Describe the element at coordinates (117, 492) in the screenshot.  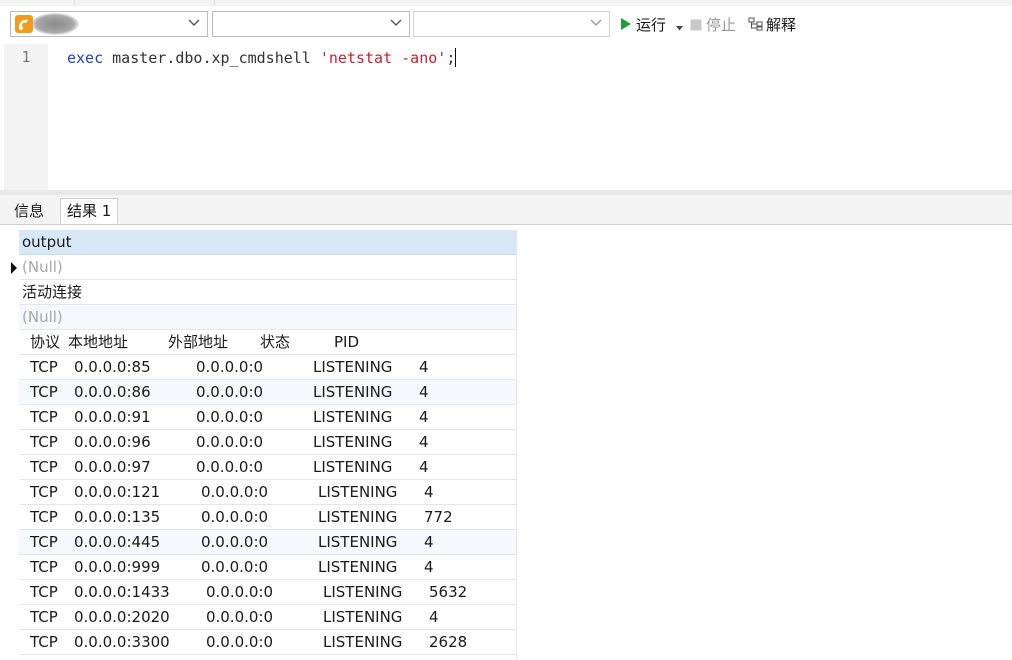
I see `local-cell: 0.0.0.0:121` at that location.